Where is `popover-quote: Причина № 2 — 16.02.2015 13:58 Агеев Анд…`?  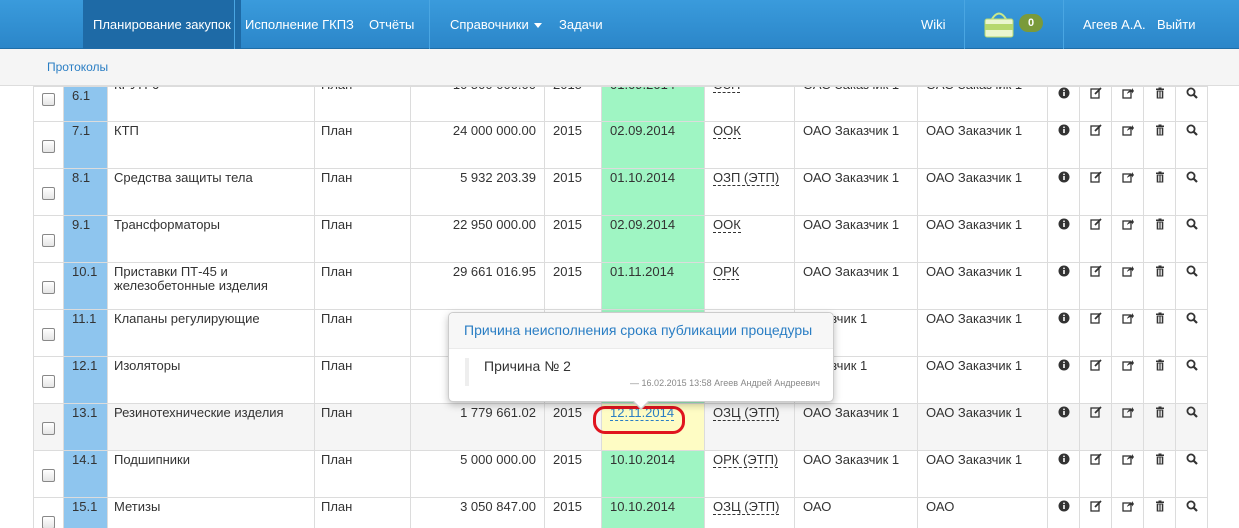
popover-quote: Причина № 2 — 16.02.2015 13:58 Агеев Анд… is located at coordinates (642, 373).